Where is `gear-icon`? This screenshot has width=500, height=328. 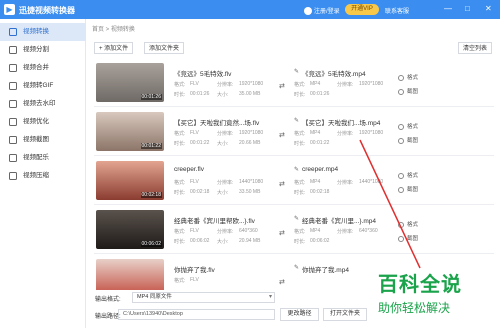 gear-icon is located at coordinates (401, 126).